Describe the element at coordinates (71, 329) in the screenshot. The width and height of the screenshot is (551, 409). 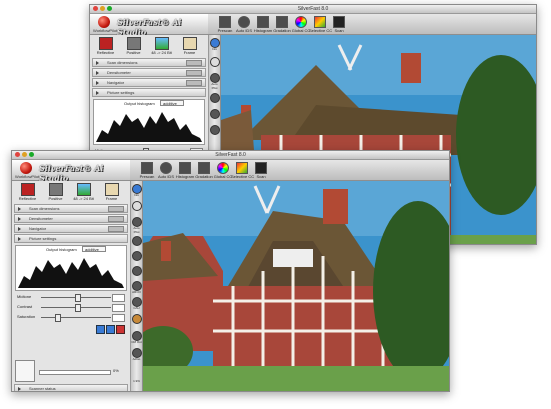
I see `picture-settings-actions` at that location.